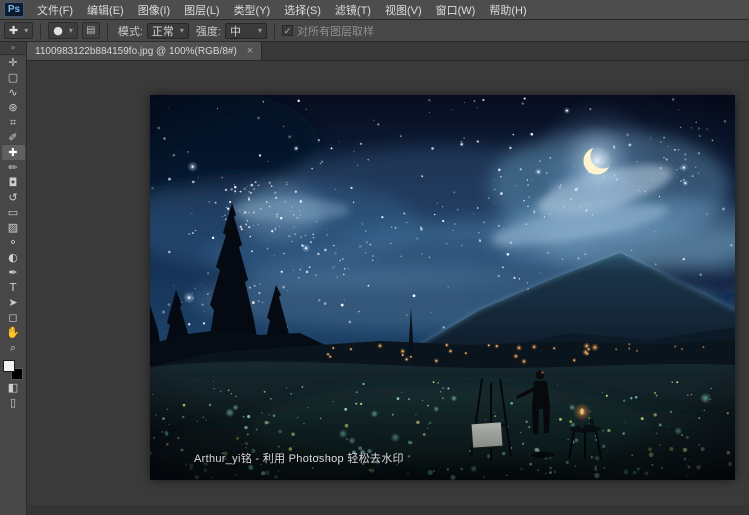 The height and width of the screenshot is (515, 749). I want to click on document-tab-bar: 1100983122b884159fo.jpg @ 100%(RGB/8#) ×, so click(388, 51).